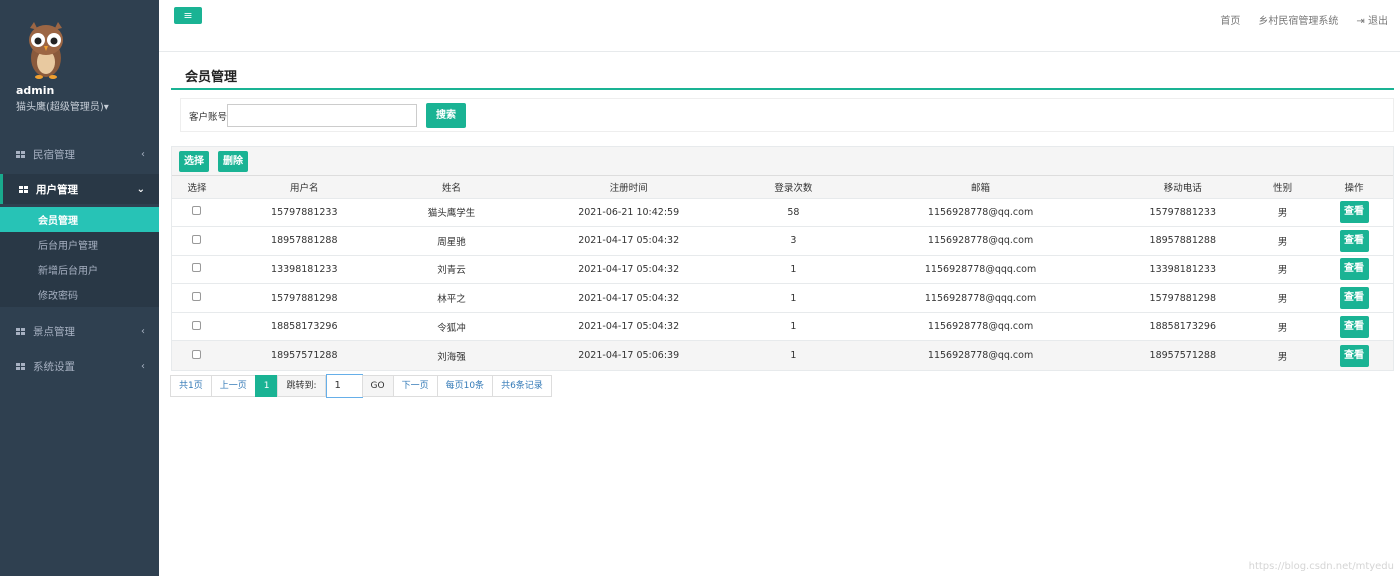  I want to click on column-header: 移动电话, so click(1183, 187).